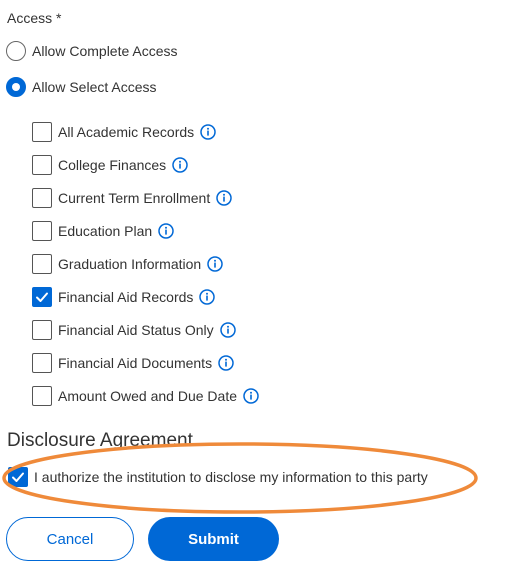 The height and width of the screenshot is (579, 505). I want to click on checkbox-row-financial-aid-documents: Financial Aid Documents, so click(133, 363).